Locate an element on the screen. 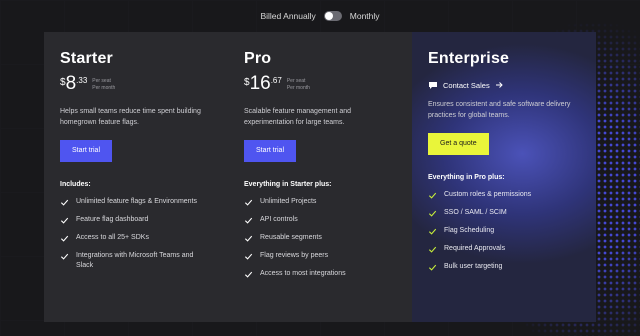 This screenshot has height=336, width=640. contact-sales-link: Contact Sales is located at coordinates (504, 85).